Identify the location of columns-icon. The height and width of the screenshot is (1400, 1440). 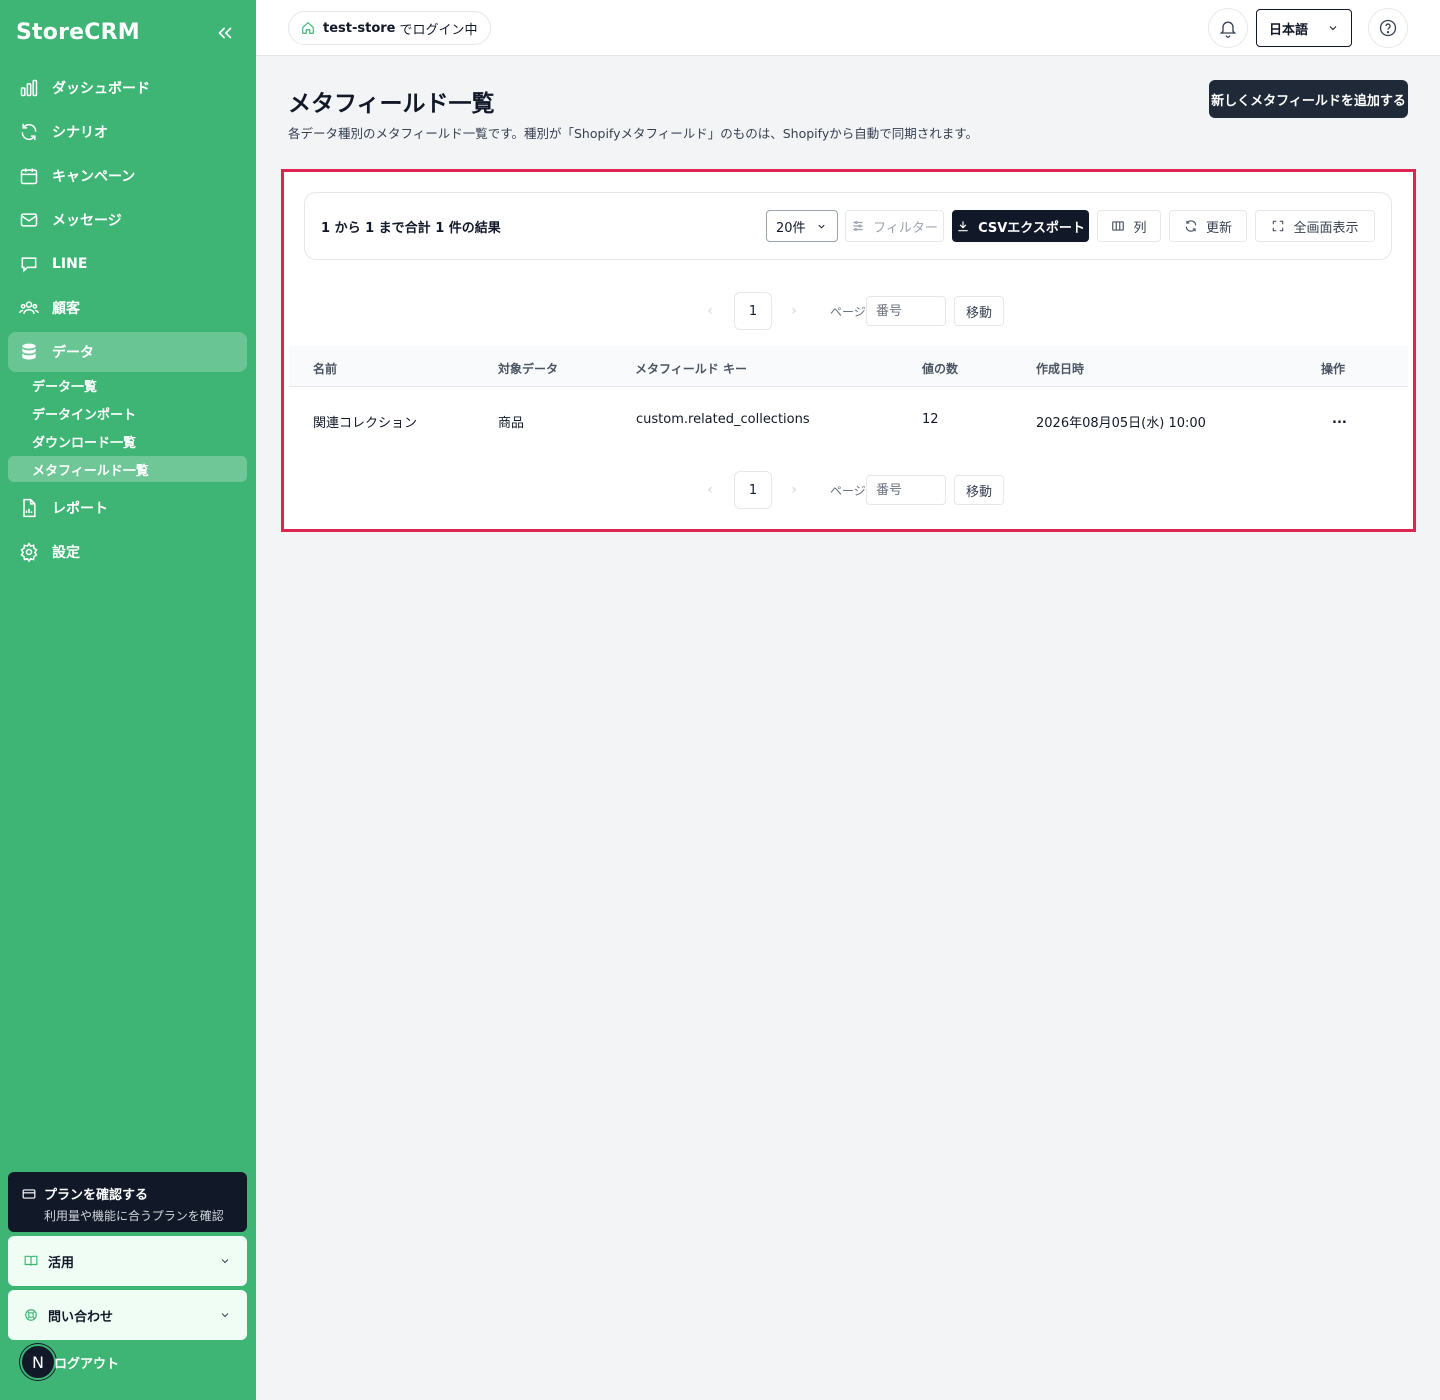
(1118, 226).